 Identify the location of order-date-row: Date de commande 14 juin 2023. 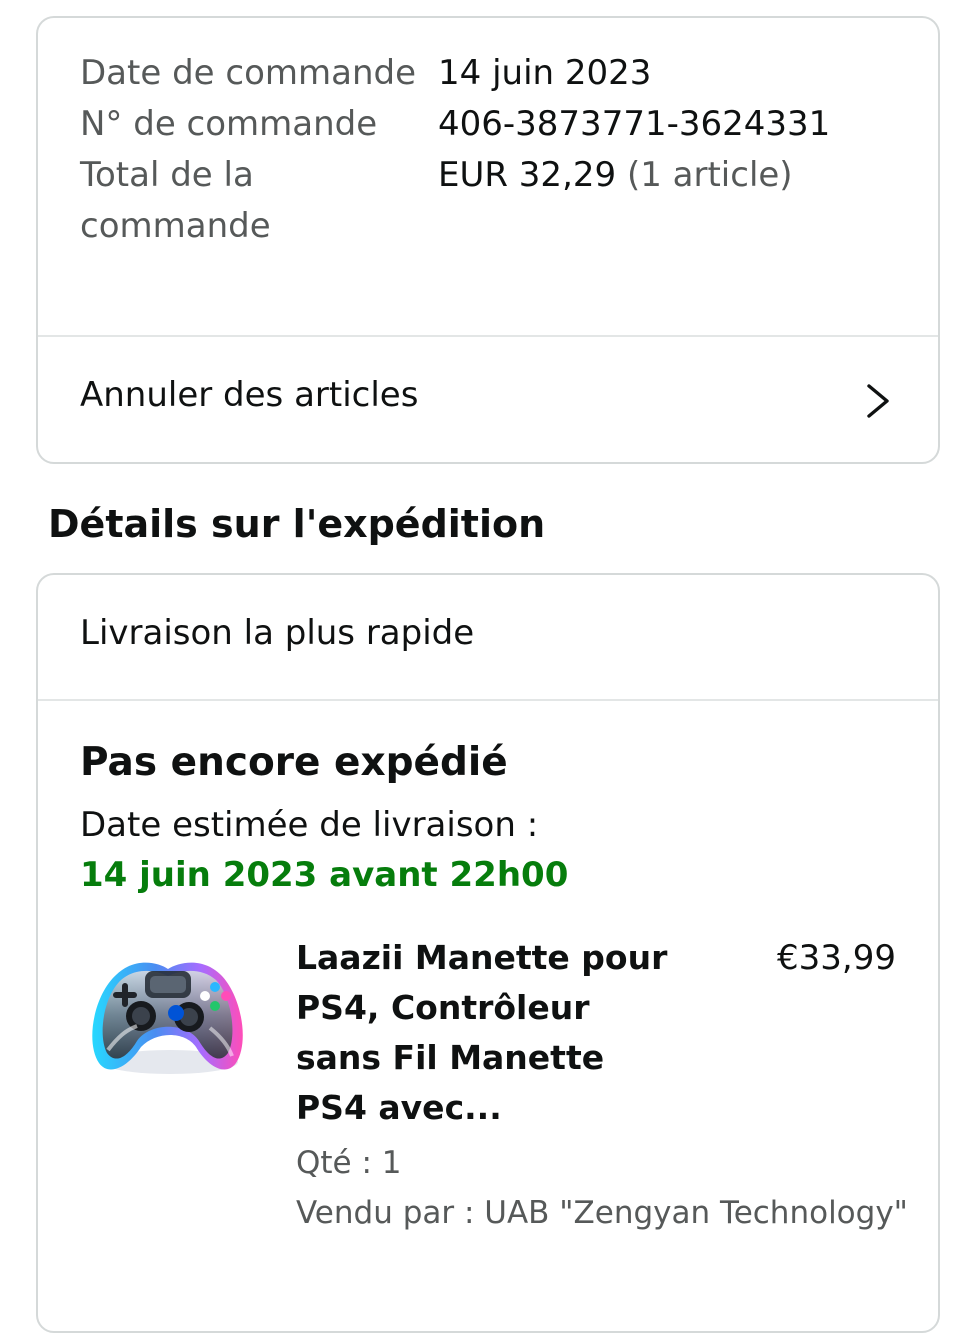
(499, 73).